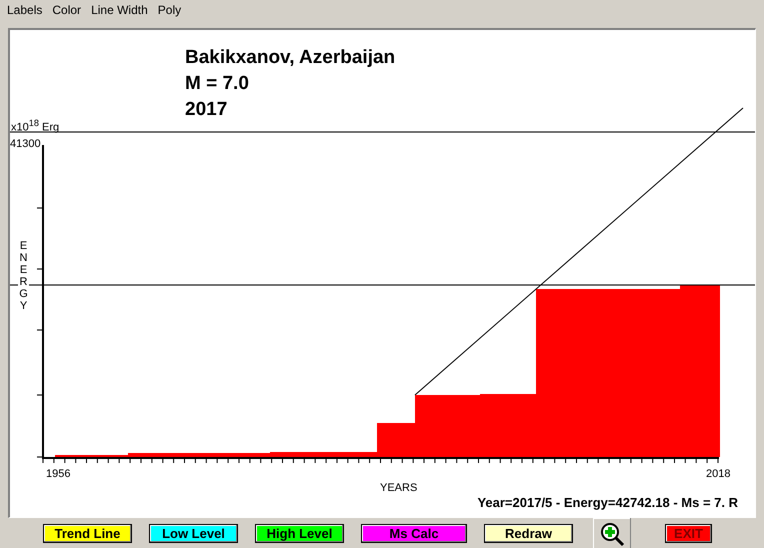 The height and width of the screenshot is (548, 764). I want to click on x-axis-title: YEARS, so click(399, 488).